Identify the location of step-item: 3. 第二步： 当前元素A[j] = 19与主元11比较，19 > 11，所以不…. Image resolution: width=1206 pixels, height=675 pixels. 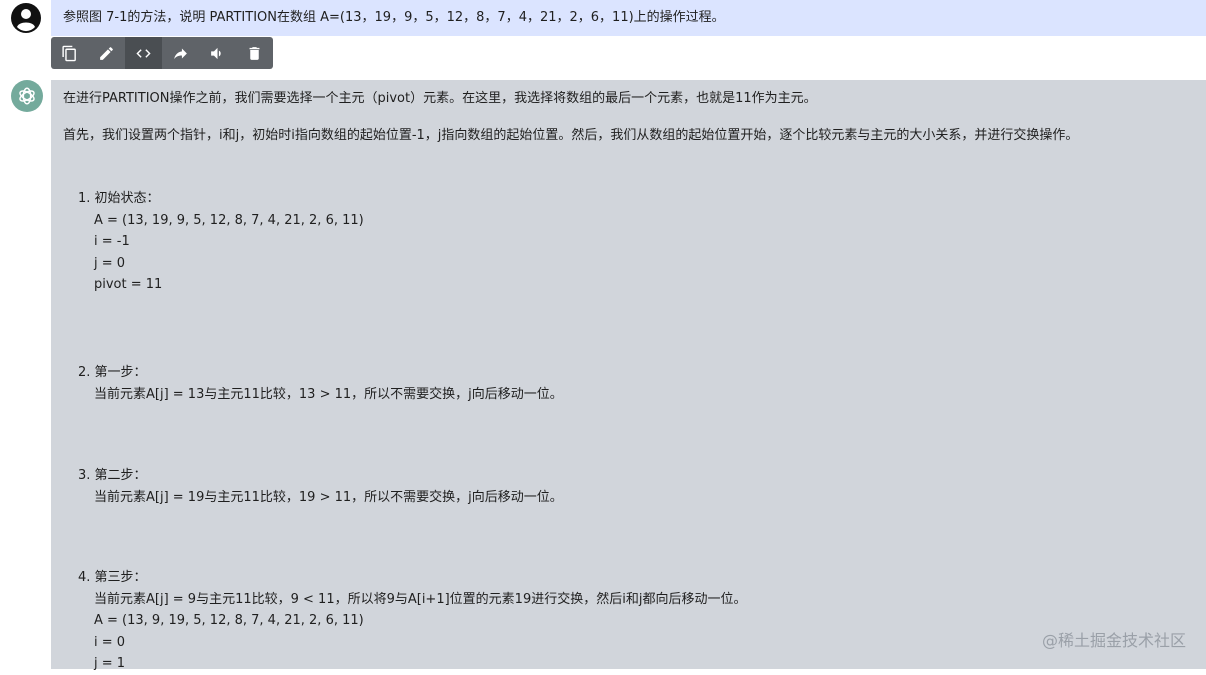
(320, 486).